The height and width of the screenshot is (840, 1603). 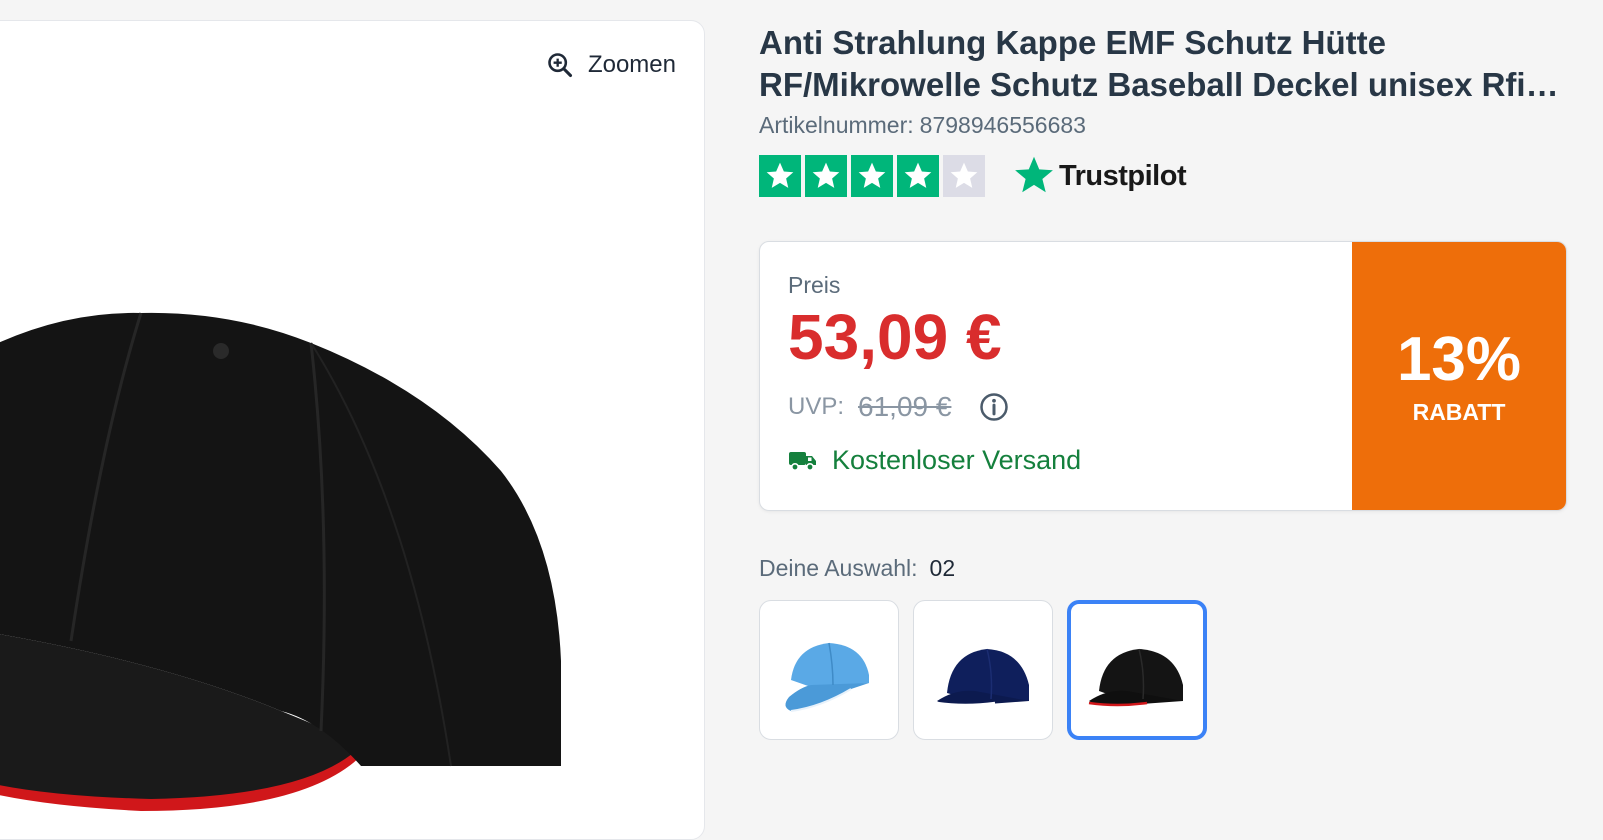 I want to click on trustpilot-label: Trustpilot, so click(x=1123, y=175).